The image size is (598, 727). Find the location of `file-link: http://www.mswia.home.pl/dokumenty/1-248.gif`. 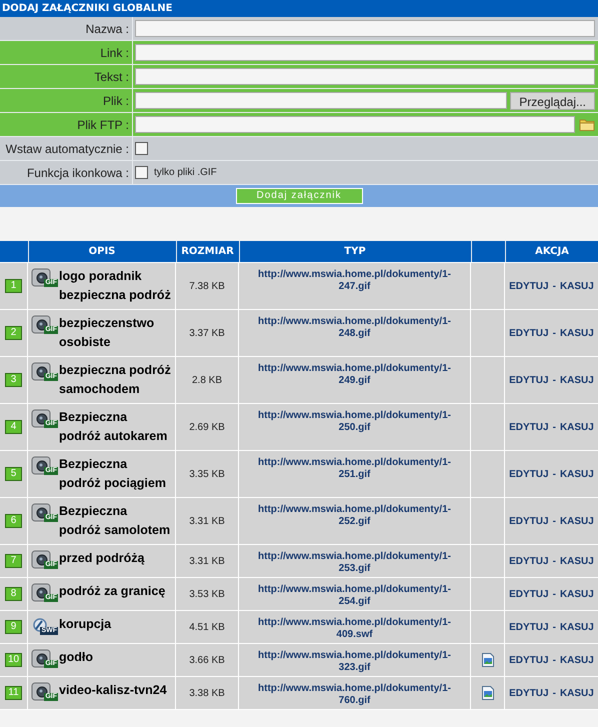

file-link: http://www.mswia.home.pl/dokumenty/1-248.gif is located at coordinates (355, 328).